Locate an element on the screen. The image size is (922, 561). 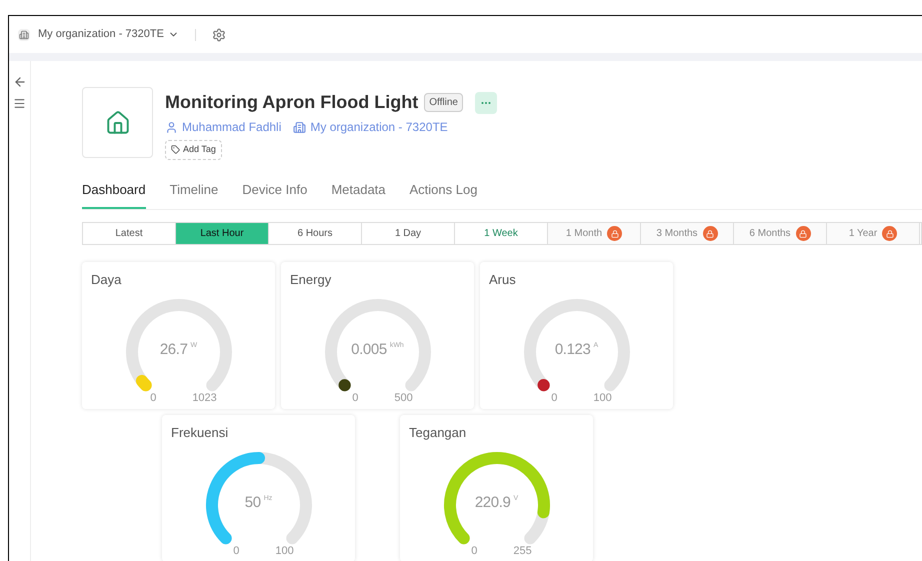
gauge-value: 50 is located at coordinates (252, 503).